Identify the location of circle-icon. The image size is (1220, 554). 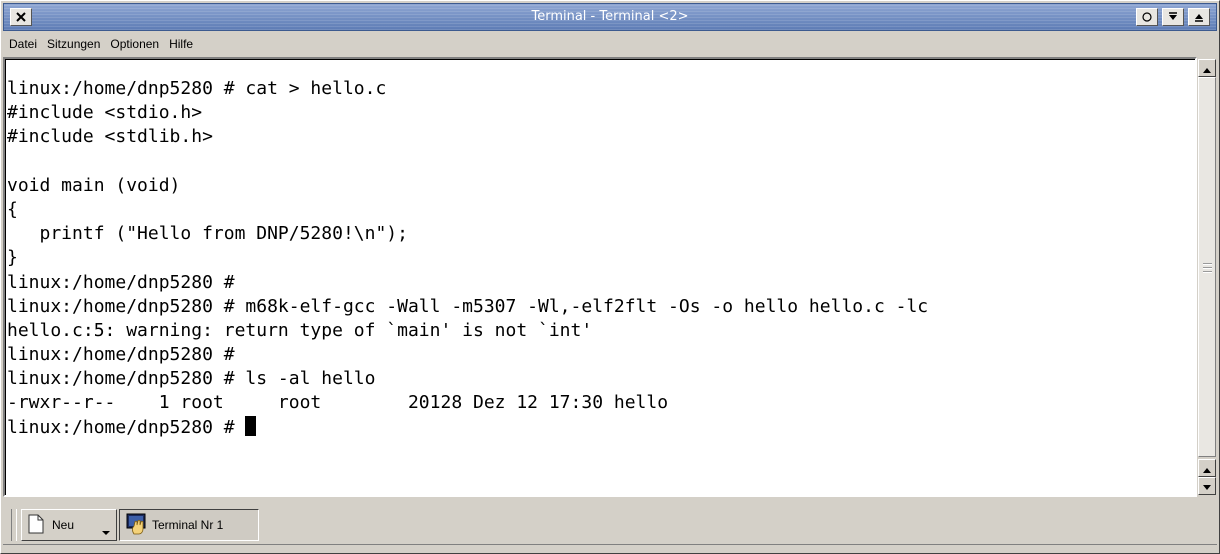
(1147, 17).